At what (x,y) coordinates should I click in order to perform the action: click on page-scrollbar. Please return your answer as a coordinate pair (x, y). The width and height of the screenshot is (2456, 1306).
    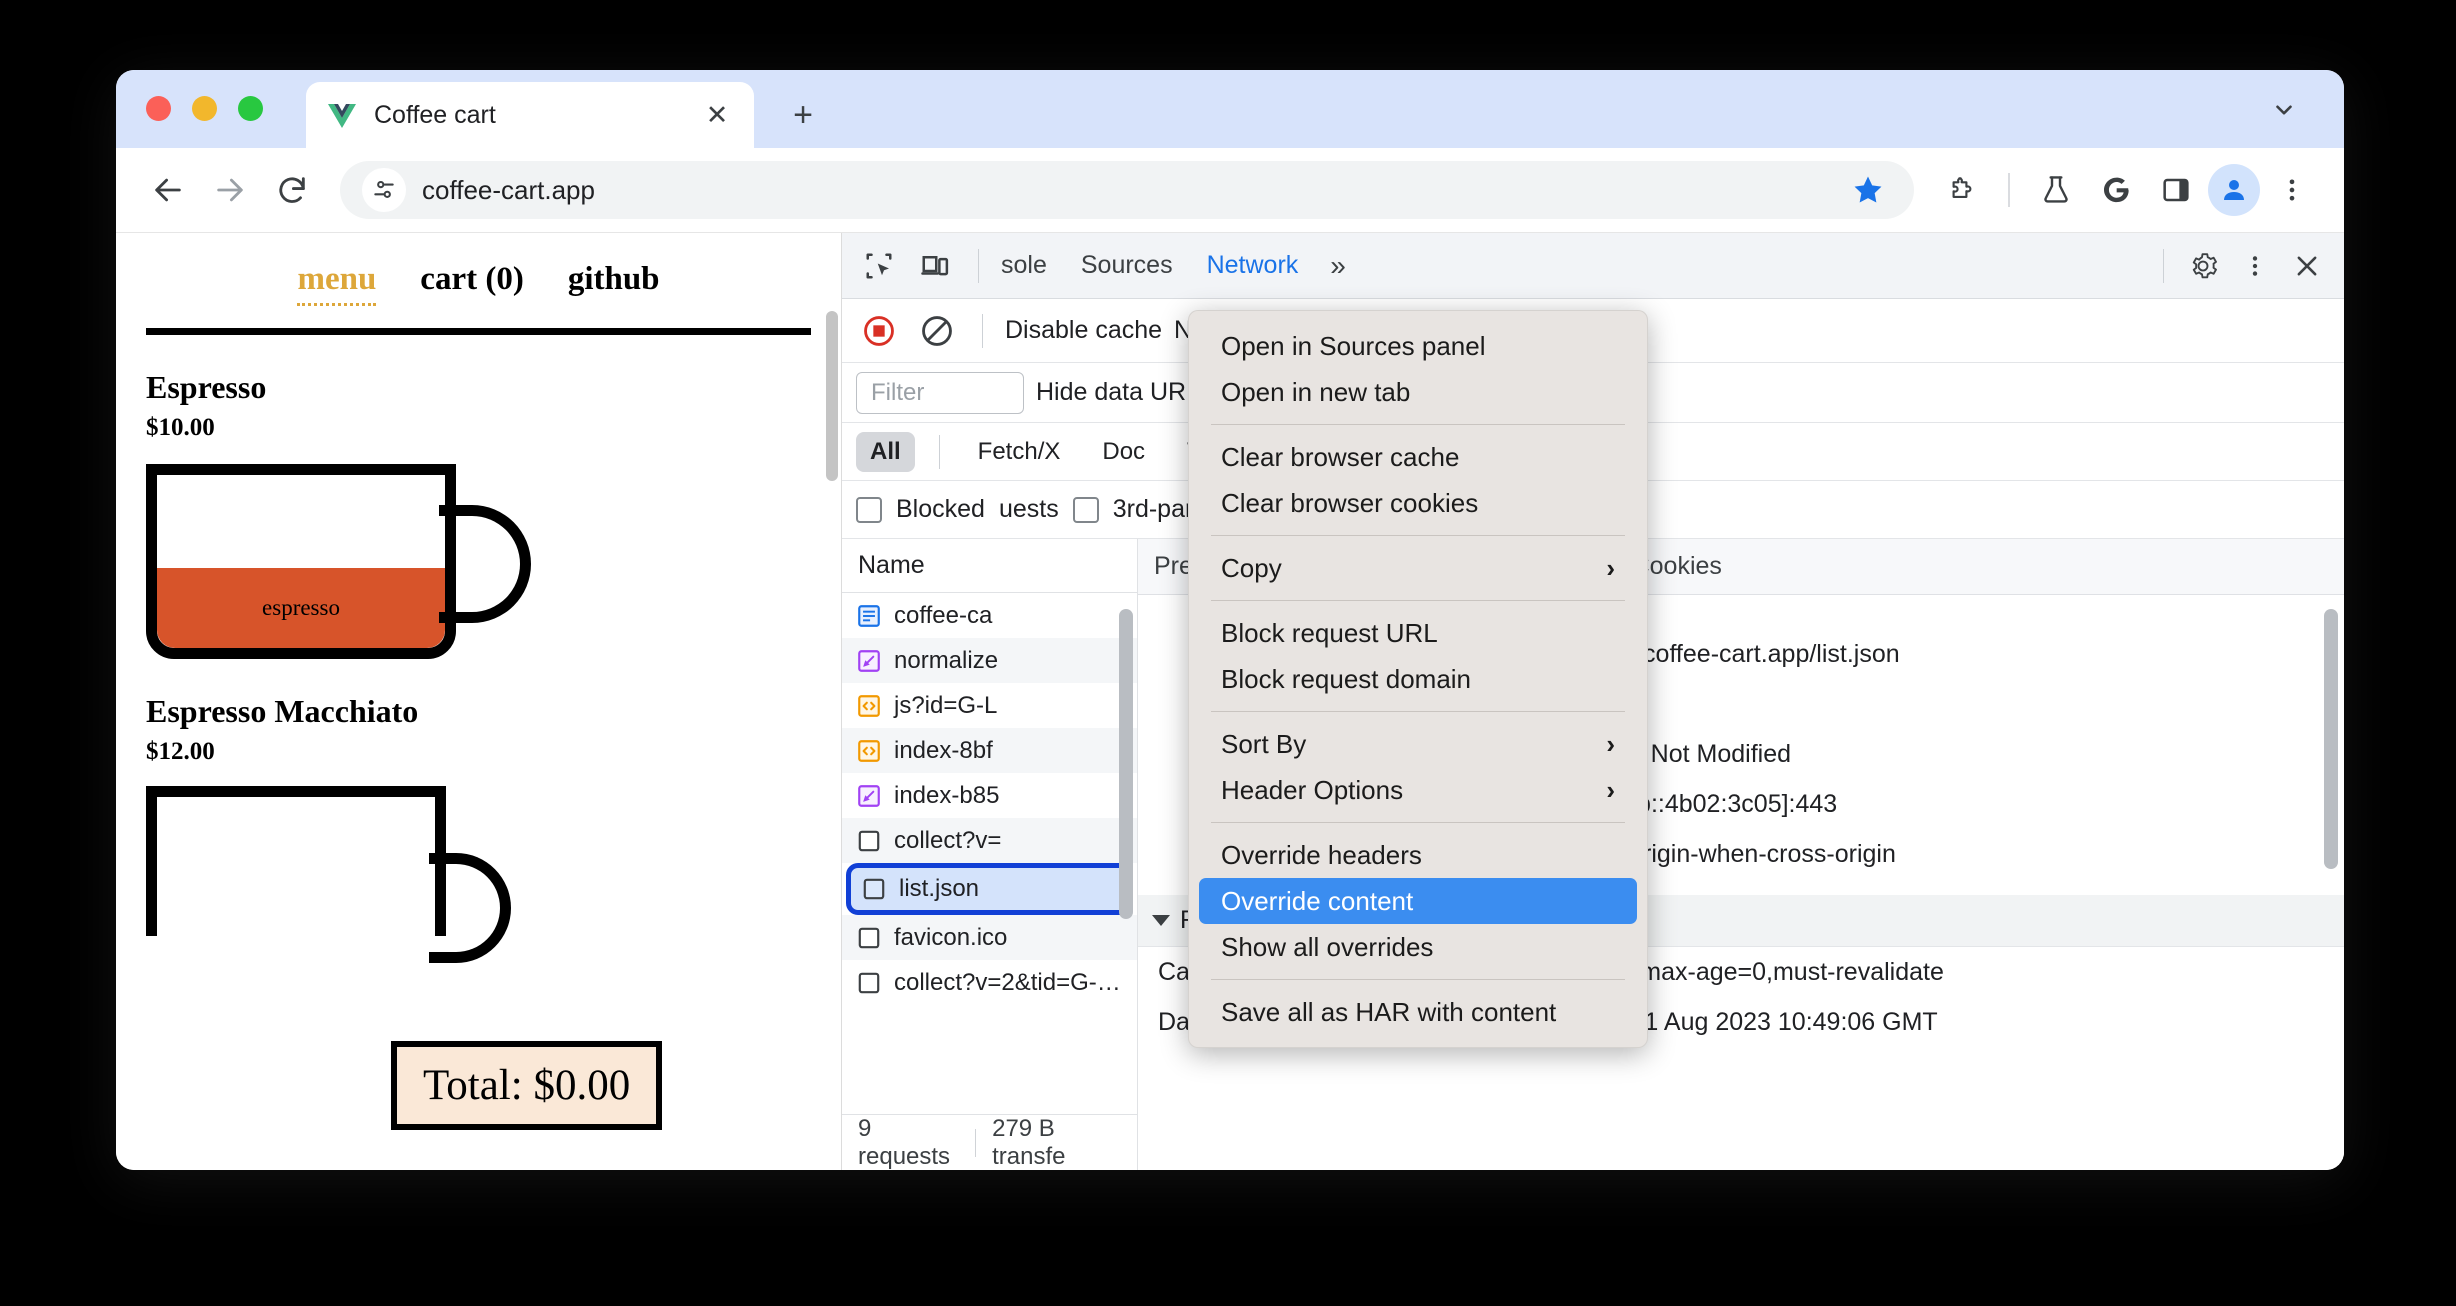
    Looking at the image, I should click on (832, 396).